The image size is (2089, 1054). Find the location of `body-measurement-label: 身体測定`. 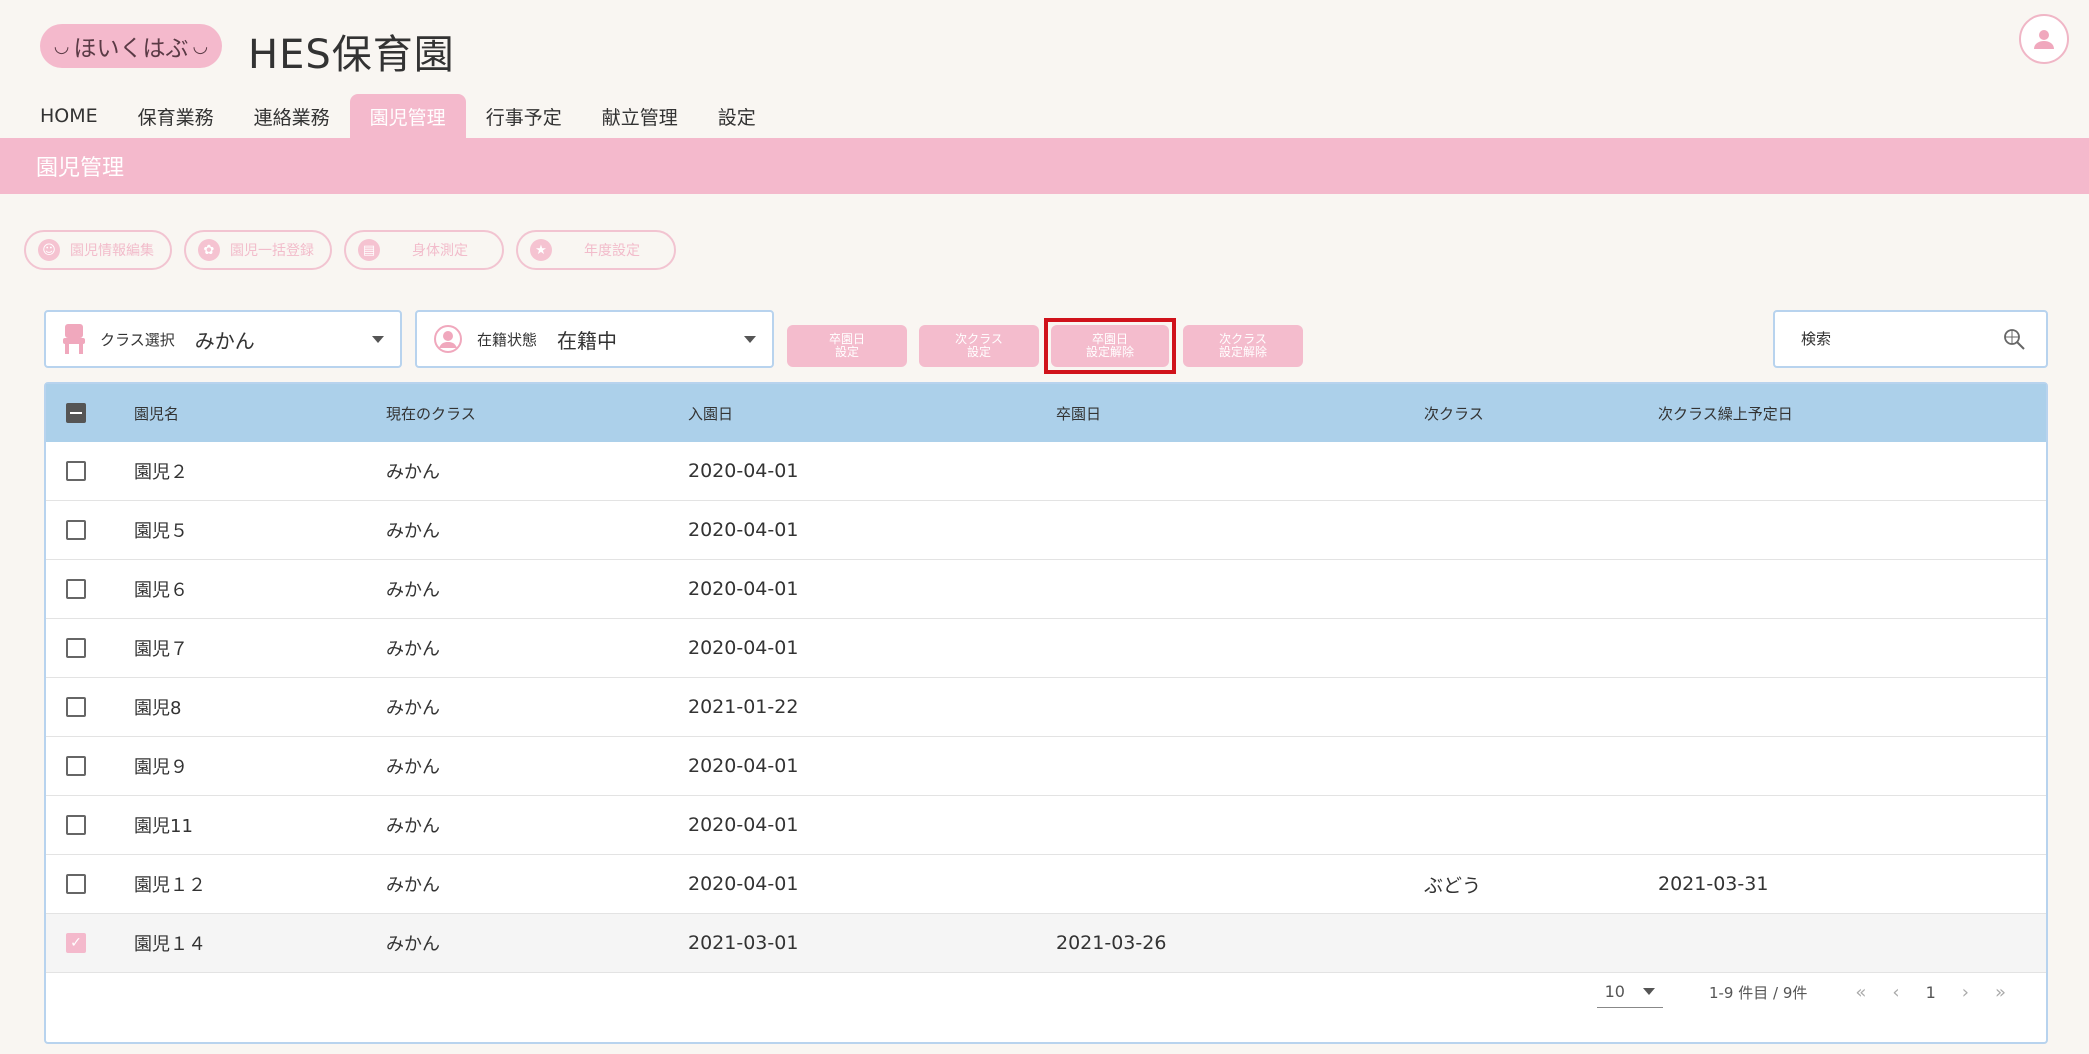

body-measurement-label: 身体測定 is located at coordinates (440, 251).